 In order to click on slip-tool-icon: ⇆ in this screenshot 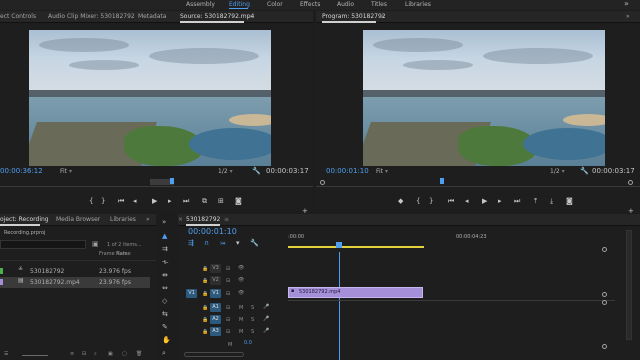, I will do `click(165, 314)`.